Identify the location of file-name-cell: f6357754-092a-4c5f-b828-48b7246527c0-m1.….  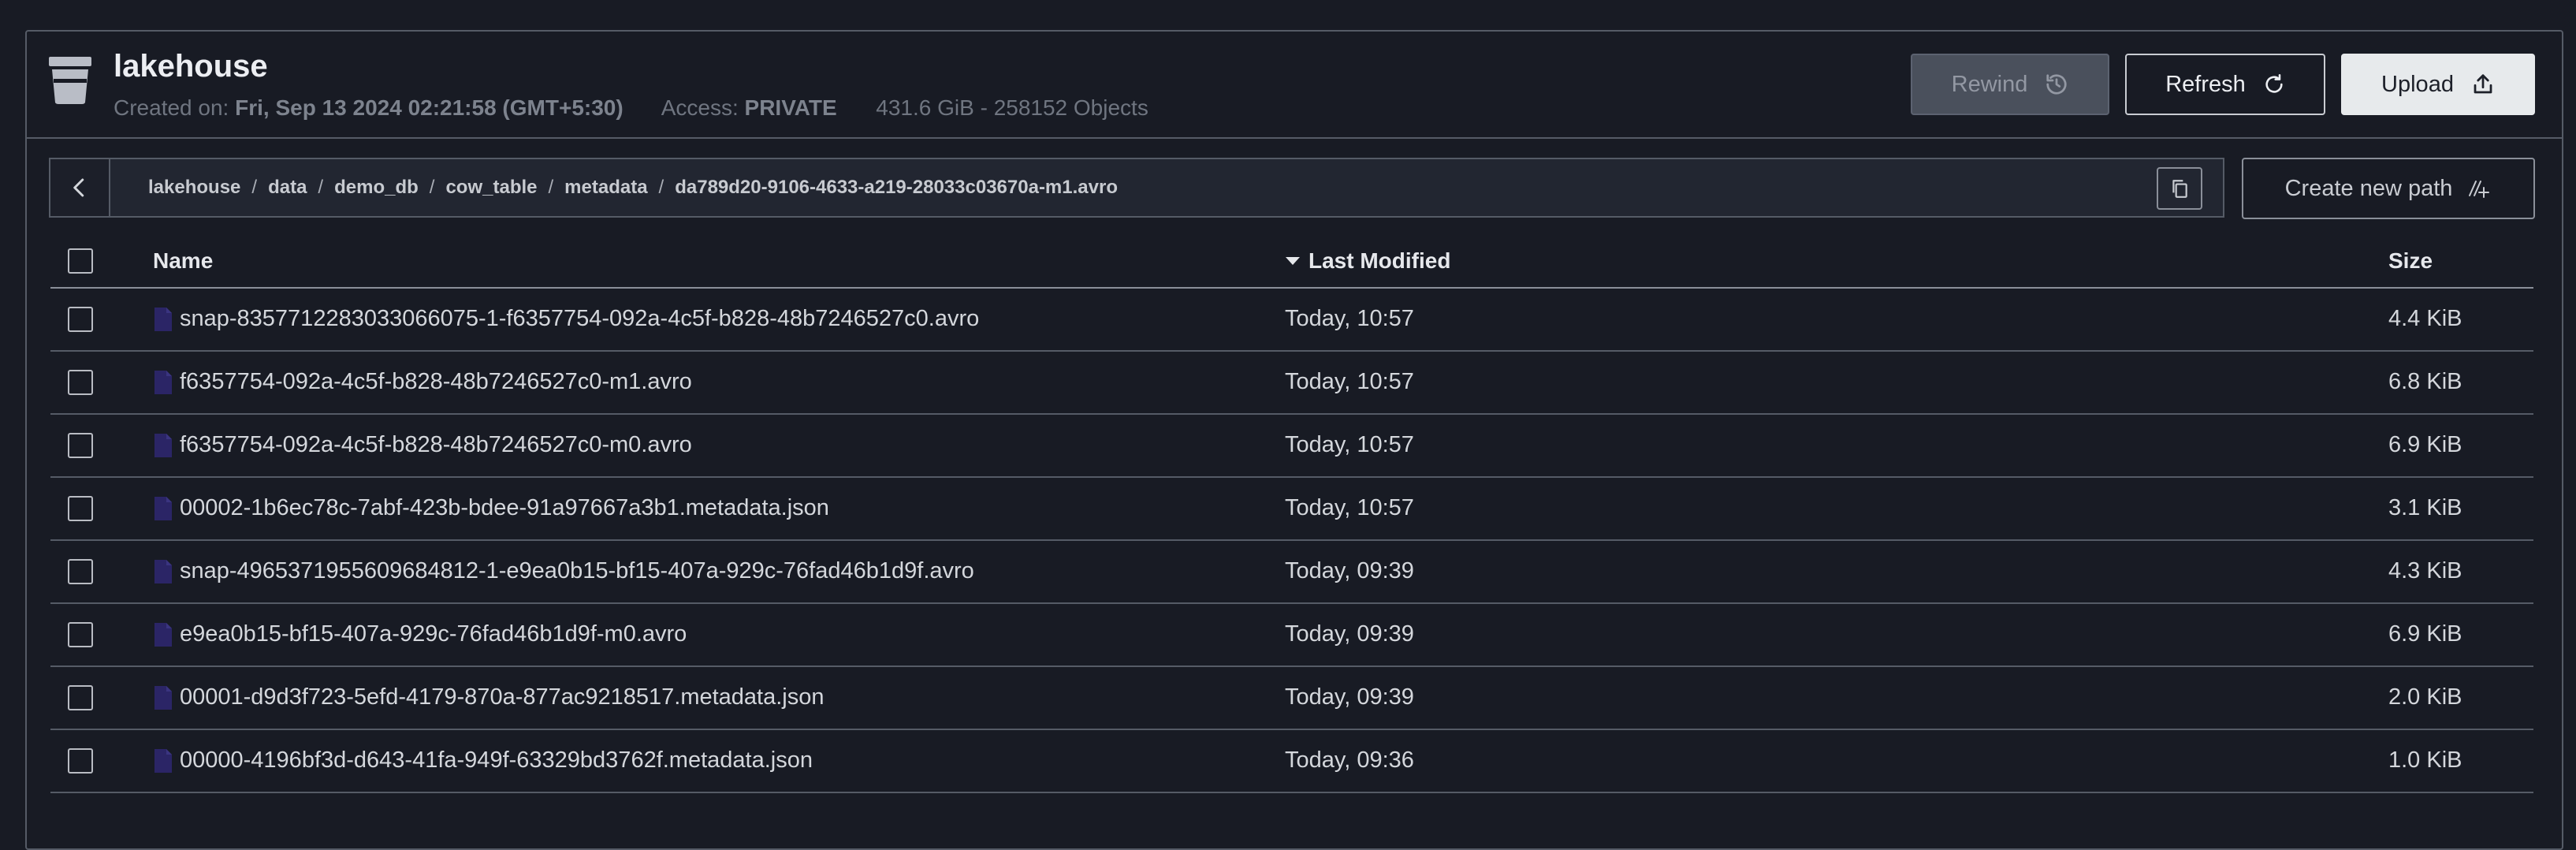
(422, 382).